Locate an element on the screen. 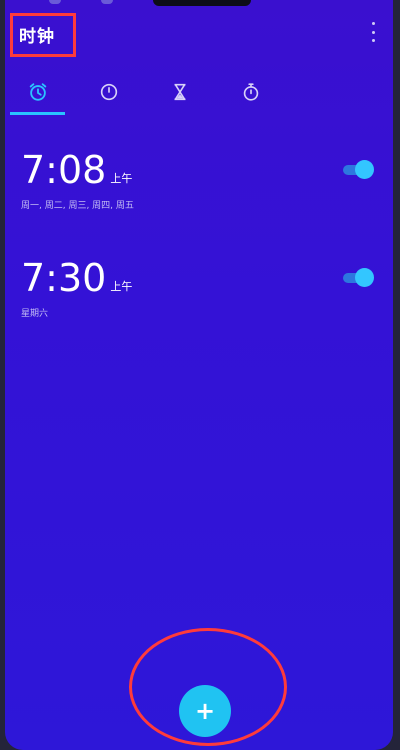 This screenshot has height=750, width=400. tab-bar is located at coordinates (199, 93).